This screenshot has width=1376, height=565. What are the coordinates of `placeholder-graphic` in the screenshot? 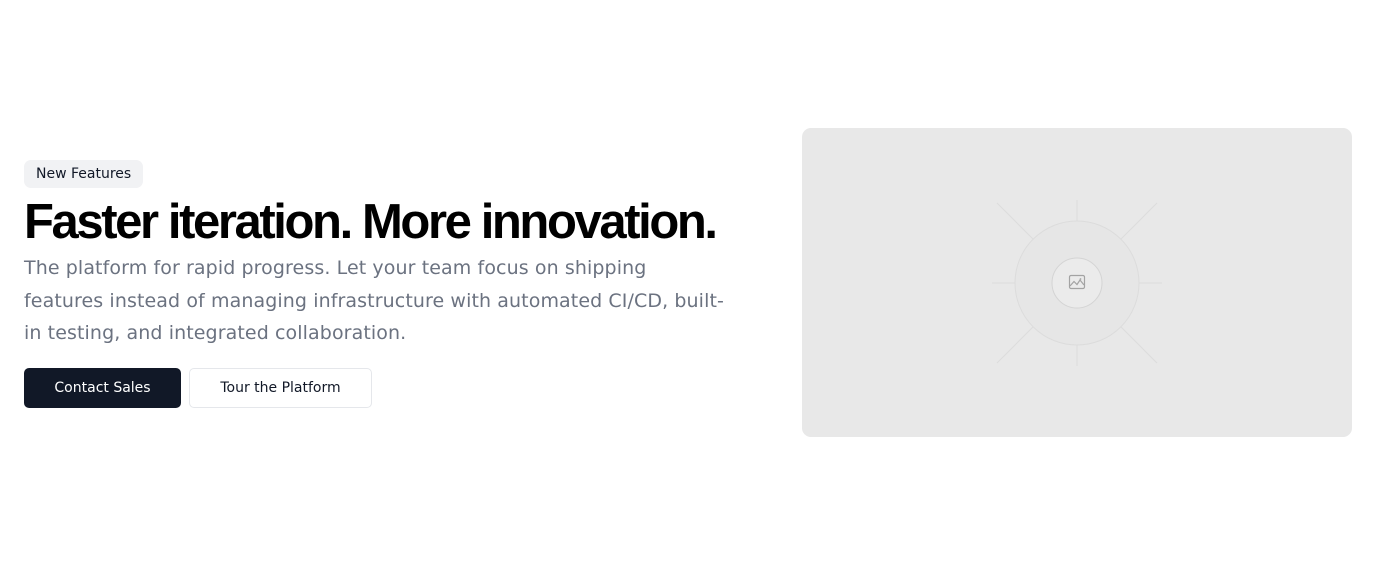 It's located at (1077, 283).